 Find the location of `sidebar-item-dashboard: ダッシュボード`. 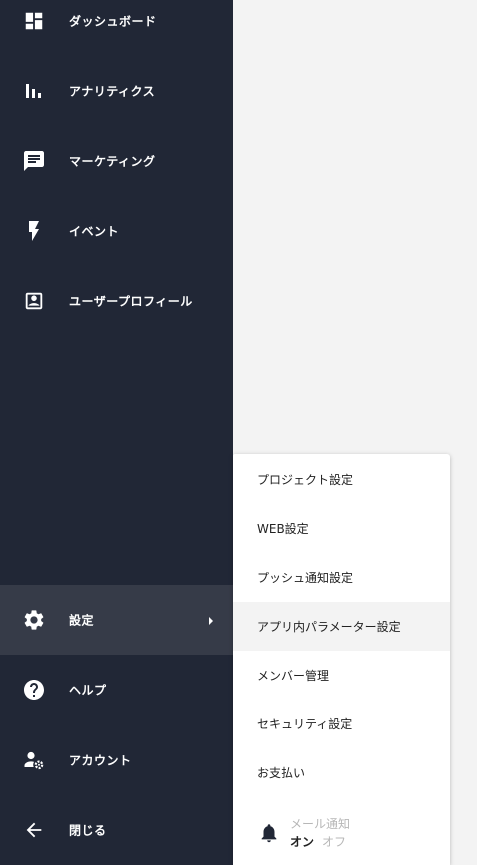

sidebar-item-dashboard: ダッシュボード is located at coordinates (116, 28).